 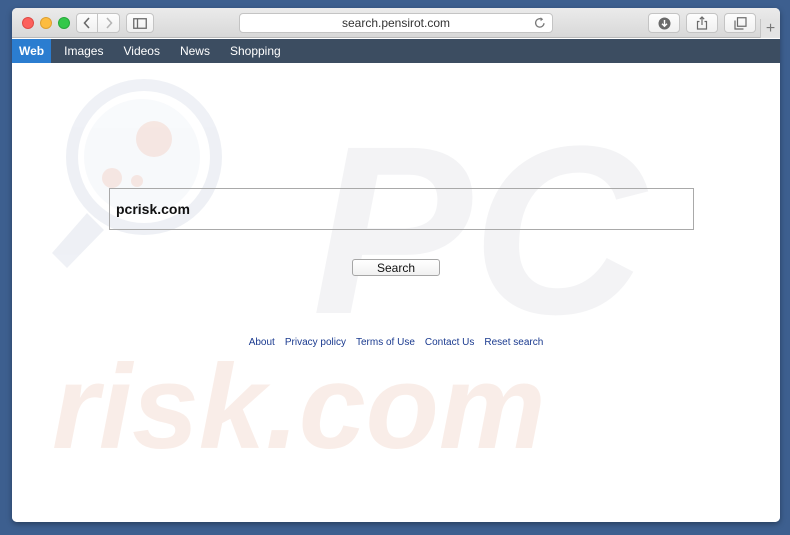 I want to click on url-text: search.pensirot.com, so click(x=396, y=23).